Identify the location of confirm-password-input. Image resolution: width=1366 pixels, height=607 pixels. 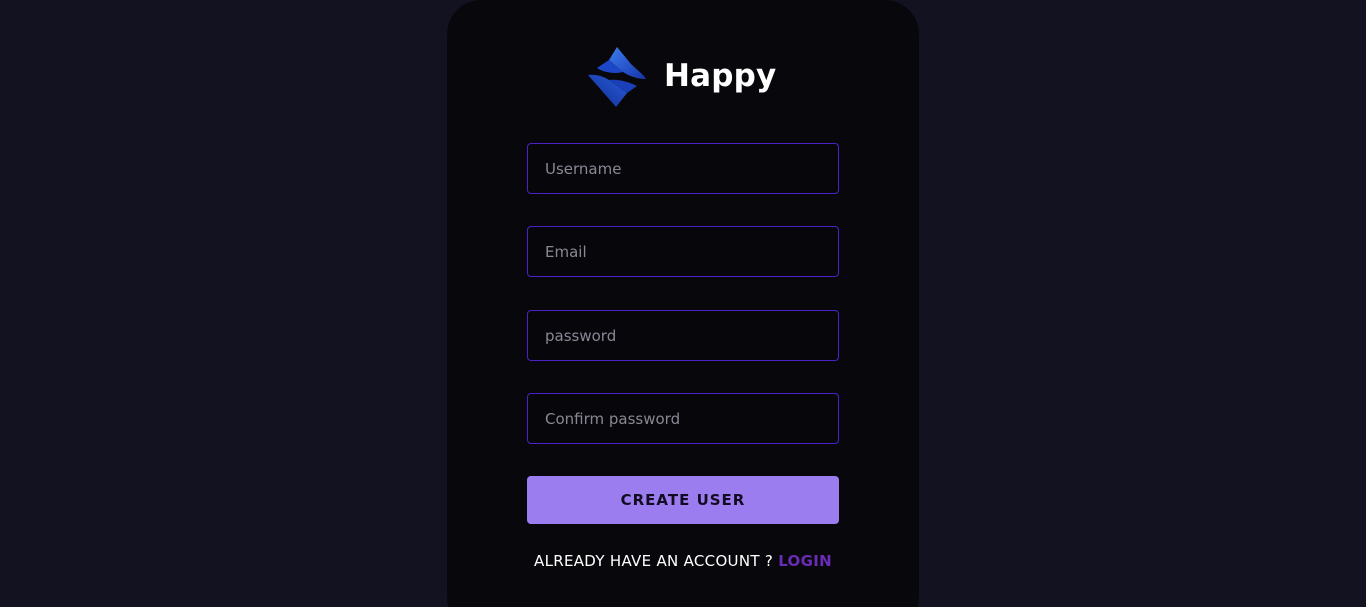
(683, 418).